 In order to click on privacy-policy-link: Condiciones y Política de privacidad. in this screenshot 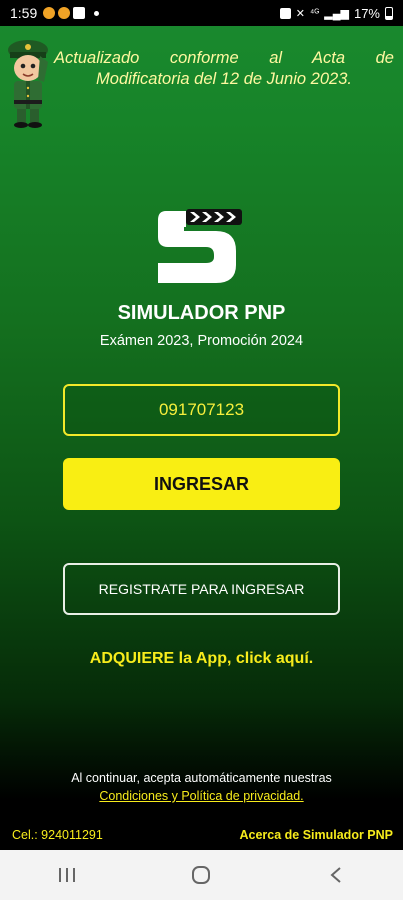, I will do `click(201, 796)`.